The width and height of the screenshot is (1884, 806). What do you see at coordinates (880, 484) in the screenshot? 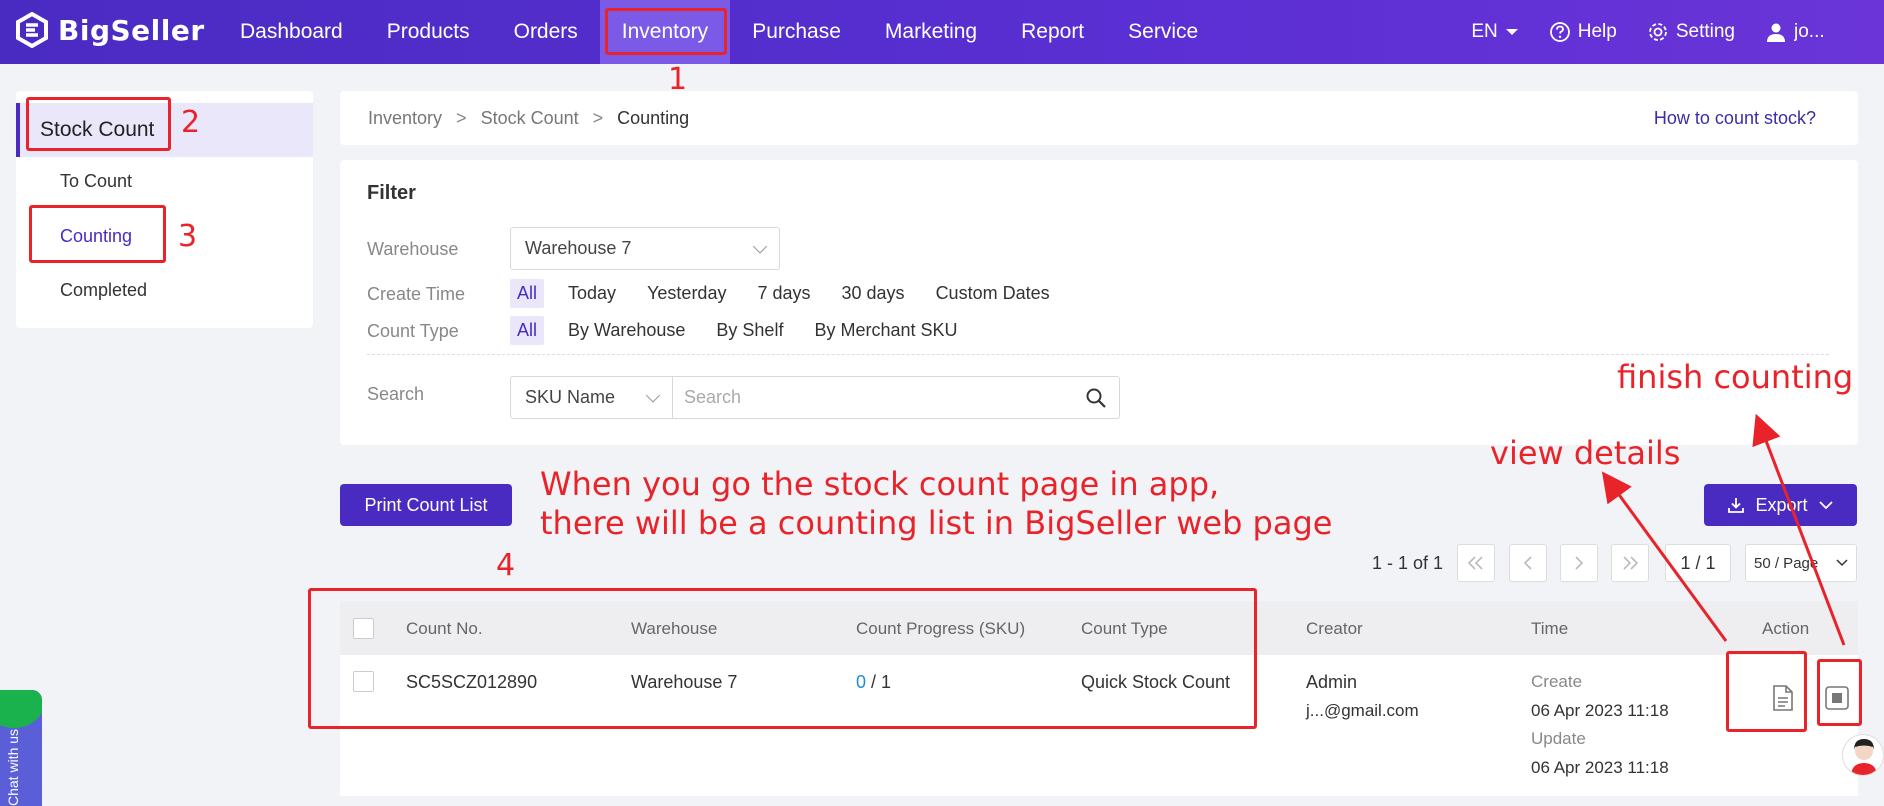
I see `annotation-note-line-1: When you go the stock count page in app,` at bounding box center [880, 484].